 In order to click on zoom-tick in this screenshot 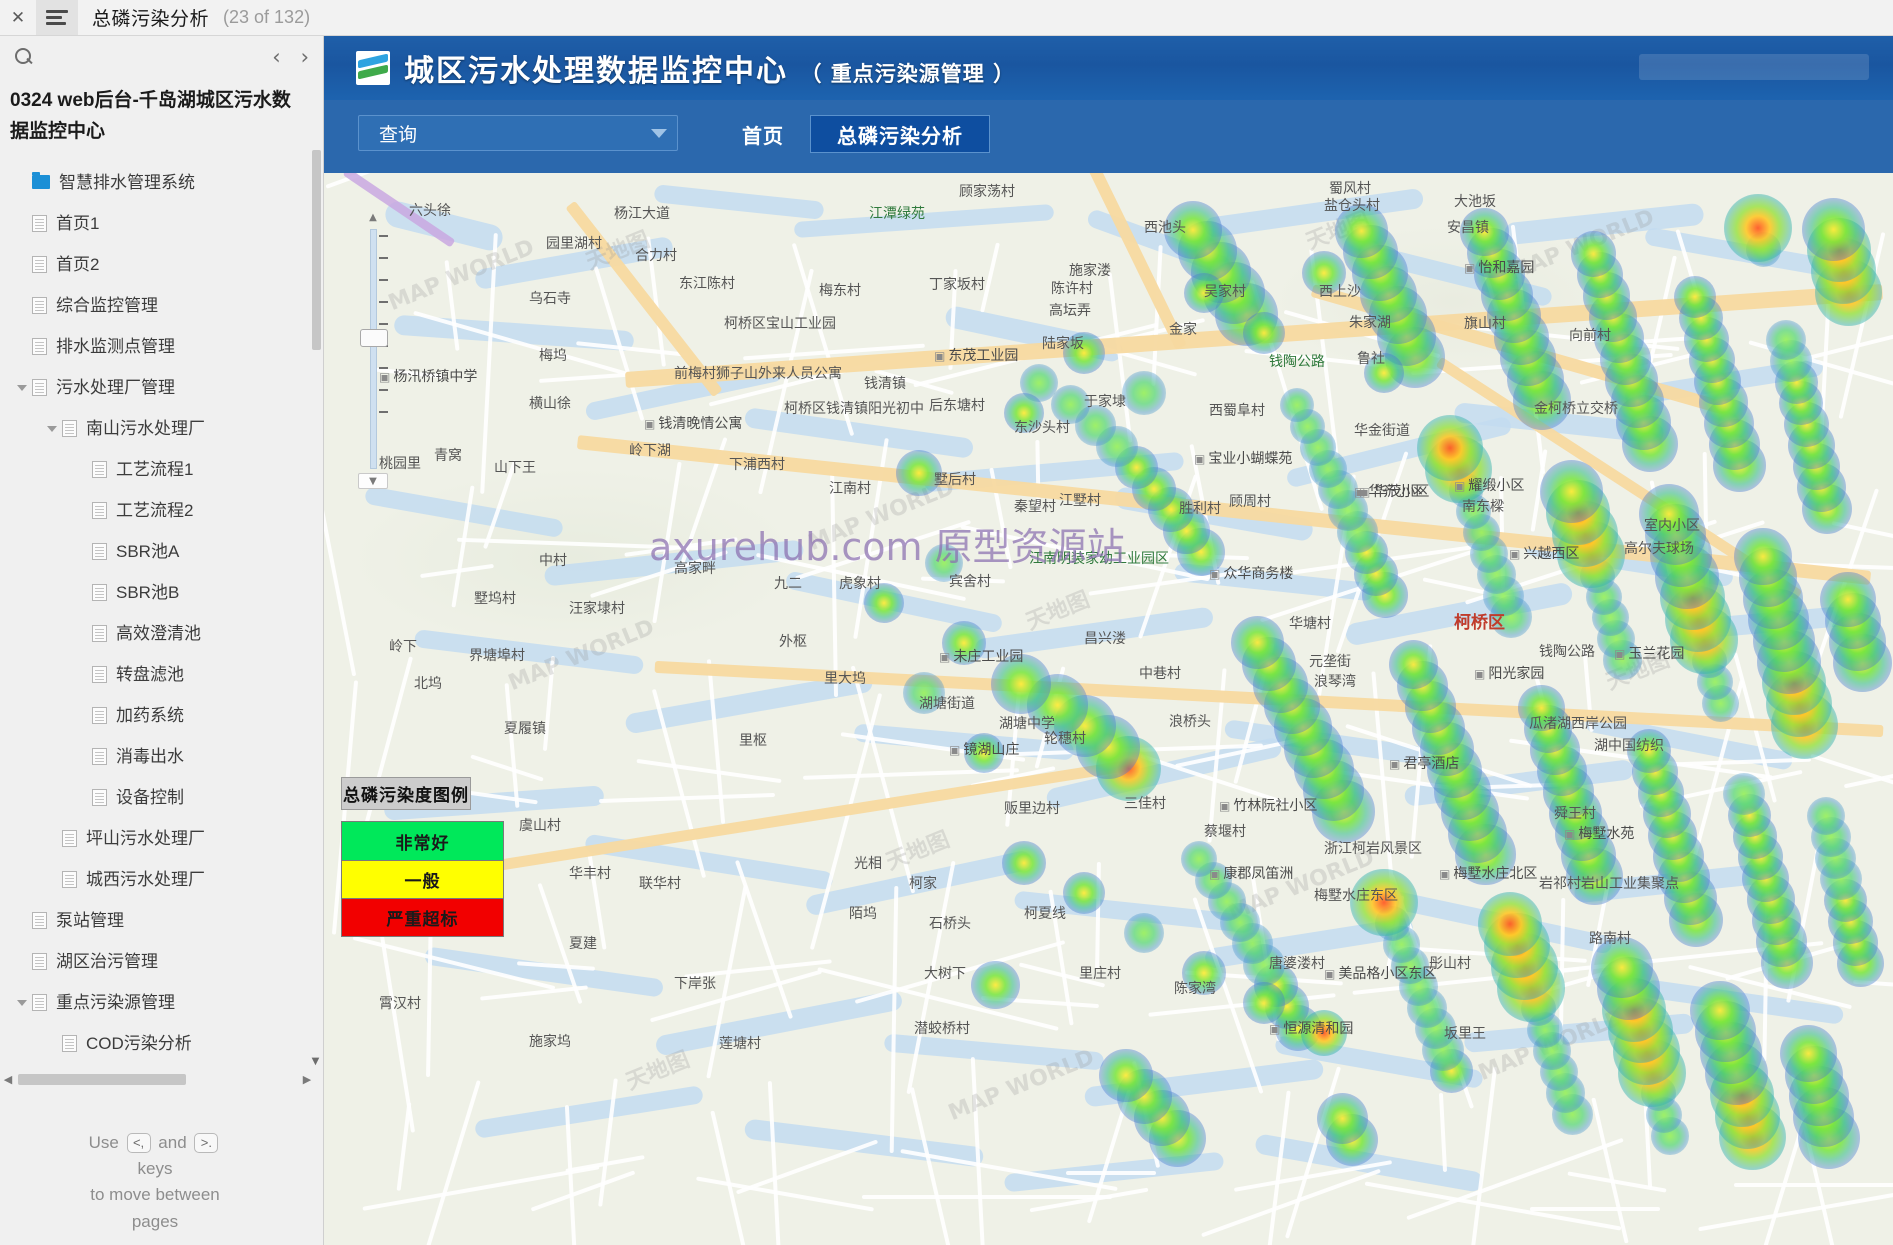, I will do `click(383, 412)`.